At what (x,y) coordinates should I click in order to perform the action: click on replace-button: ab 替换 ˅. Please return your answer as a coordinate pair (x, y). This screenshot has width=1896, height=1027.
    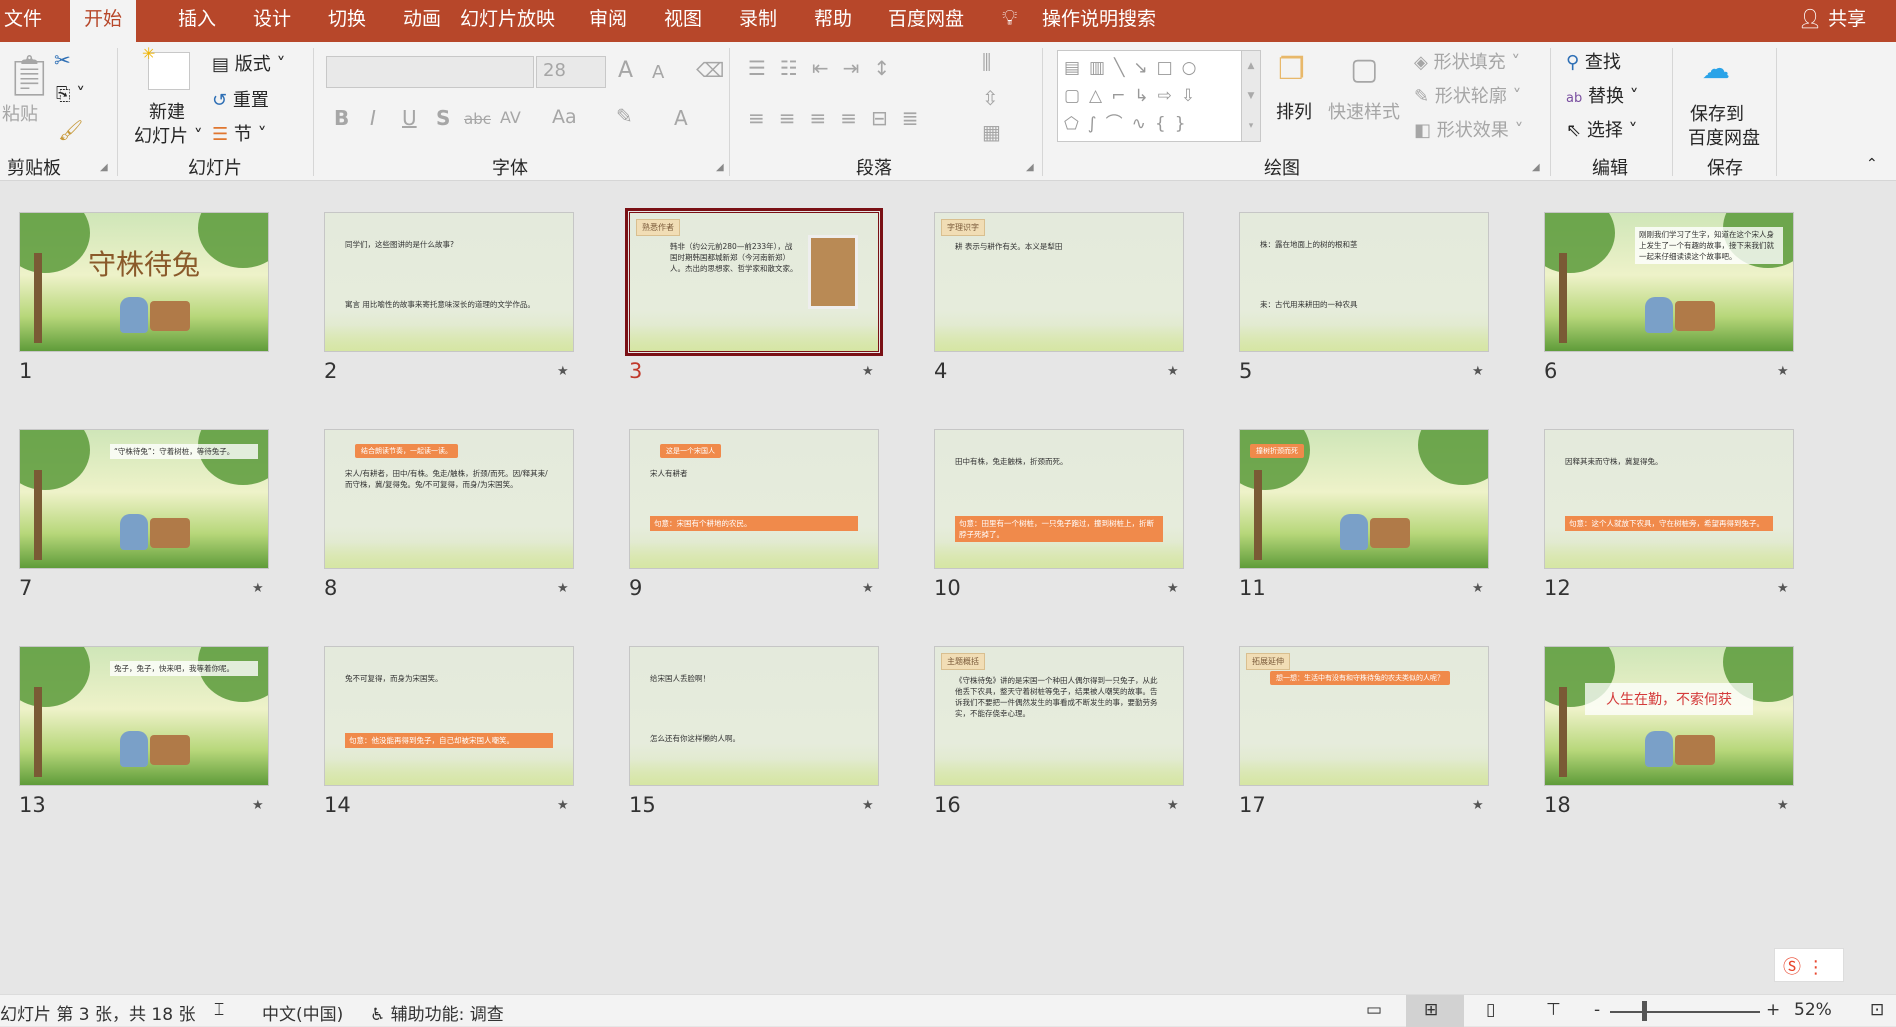
    Looking at the image, I should click on (1602, 95).